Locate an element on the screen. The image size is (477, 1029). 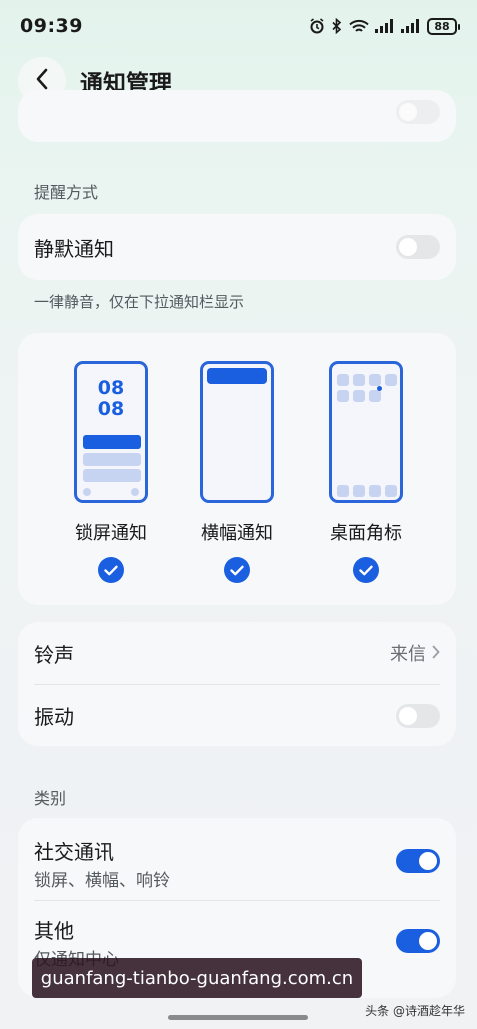
signal-icon is located at coordinates (385, 26).